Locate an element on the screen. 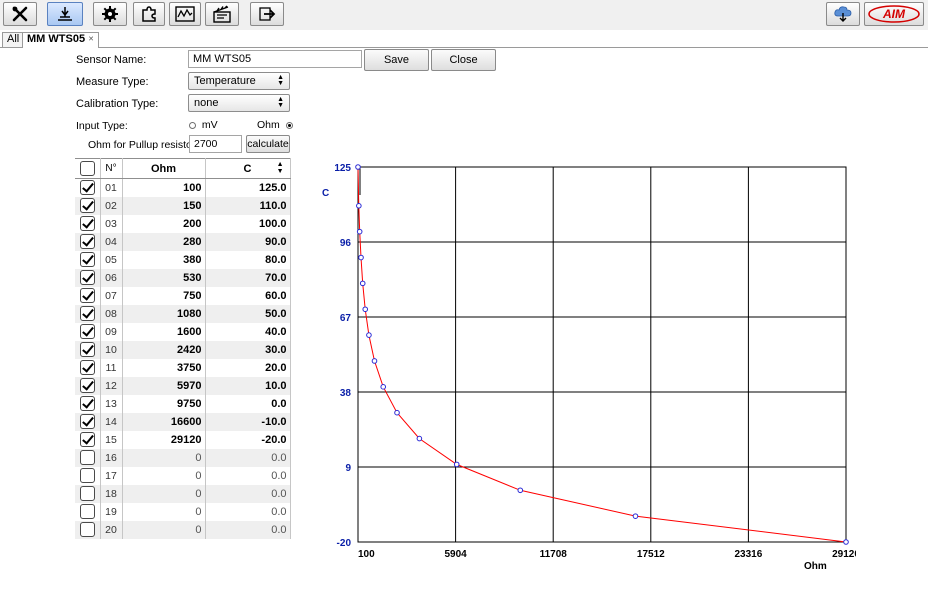 The height and width of the screenshot is (608, 928). row-ohm-value: 2420 is located at coordinates (164, 349).